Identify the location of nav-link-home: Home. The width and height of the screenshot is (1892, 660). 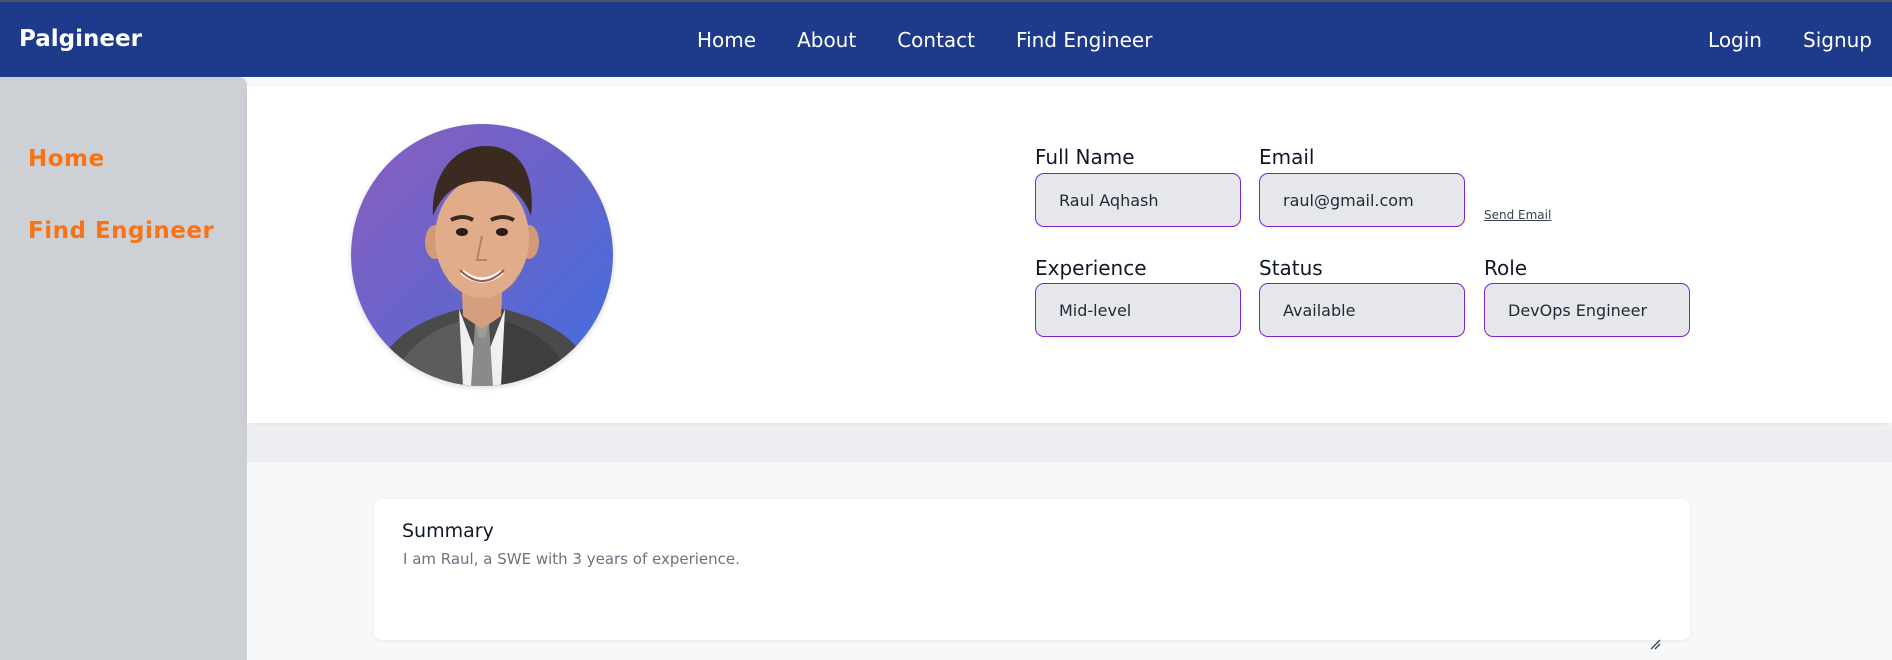
(726, 40).